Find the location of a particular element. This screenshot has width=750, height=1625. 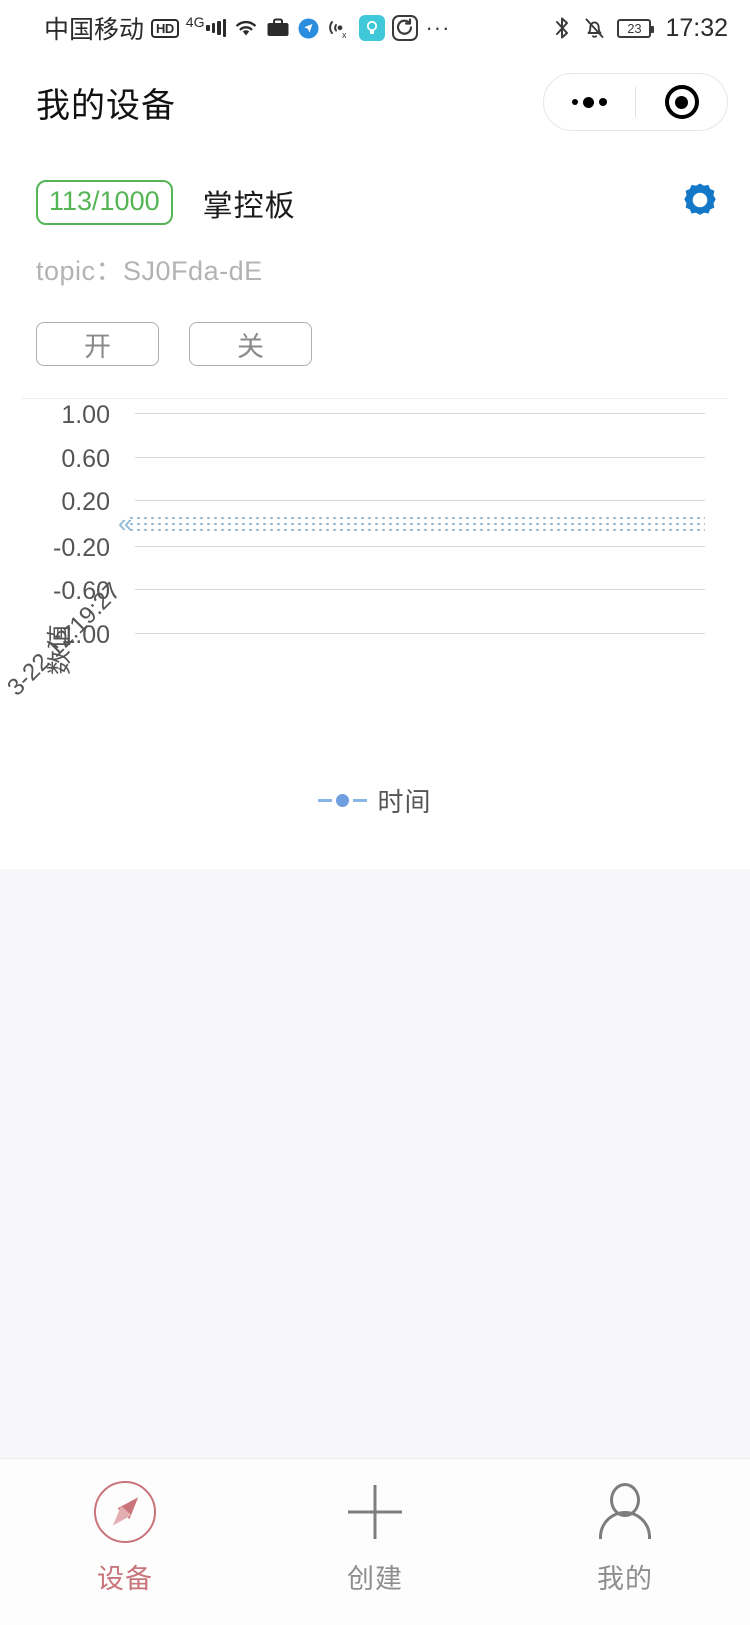

carrier-label: 中国移动 is located at coordinates (94, 30).